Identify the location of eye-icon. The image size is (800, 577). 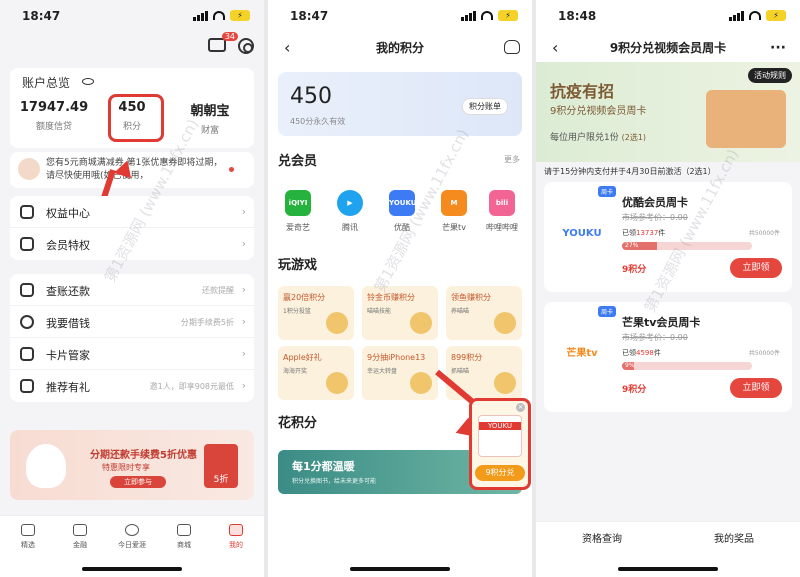
(88, 81).